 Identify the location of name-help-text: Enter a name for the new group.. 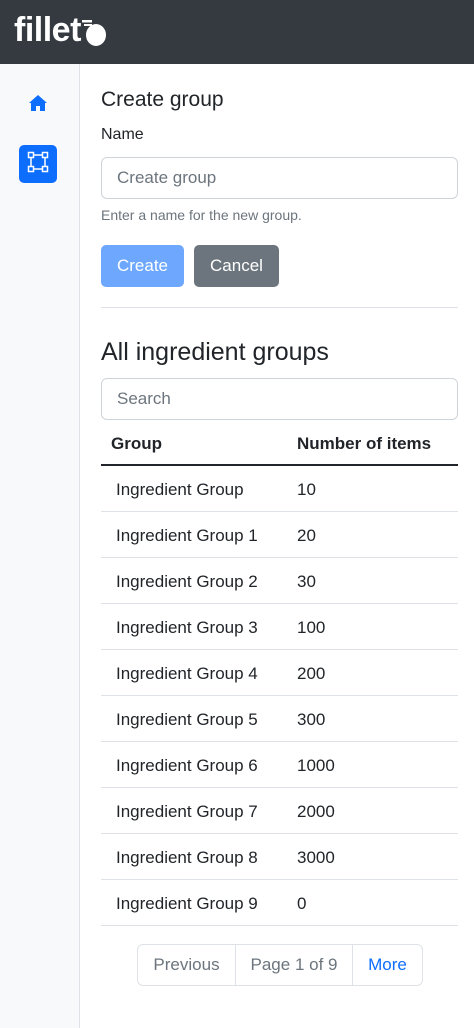
(201, 215).